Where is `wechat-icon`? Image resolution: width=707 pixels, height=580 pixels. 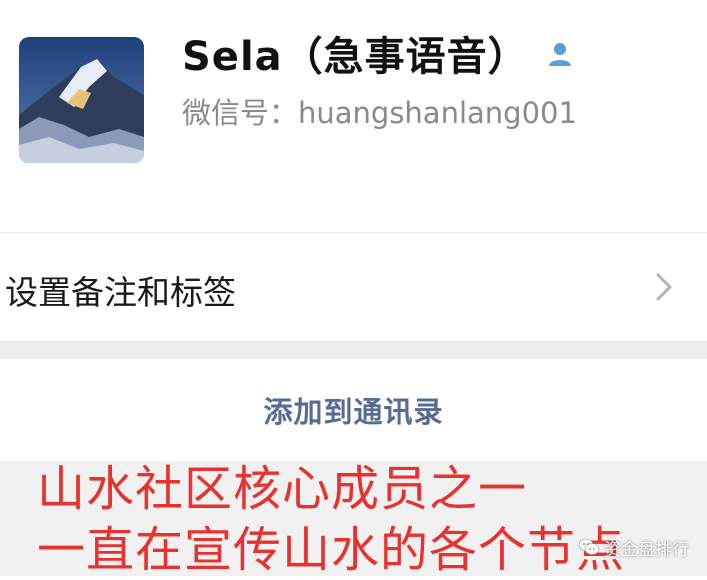
wechat-icon is located at coordinates (589, 546).